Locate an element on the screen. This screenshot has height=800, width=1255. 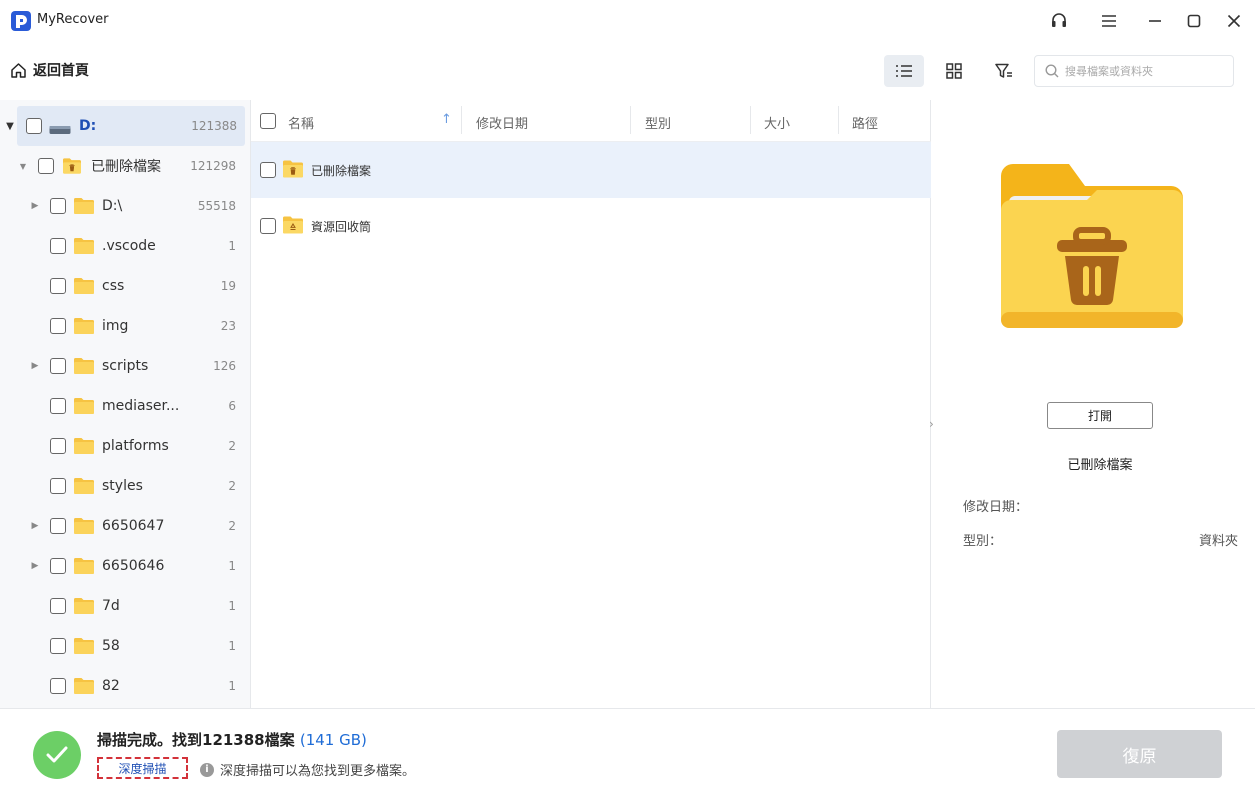
table-row: 已刪除檔案 is located at coordinates (591, 170).